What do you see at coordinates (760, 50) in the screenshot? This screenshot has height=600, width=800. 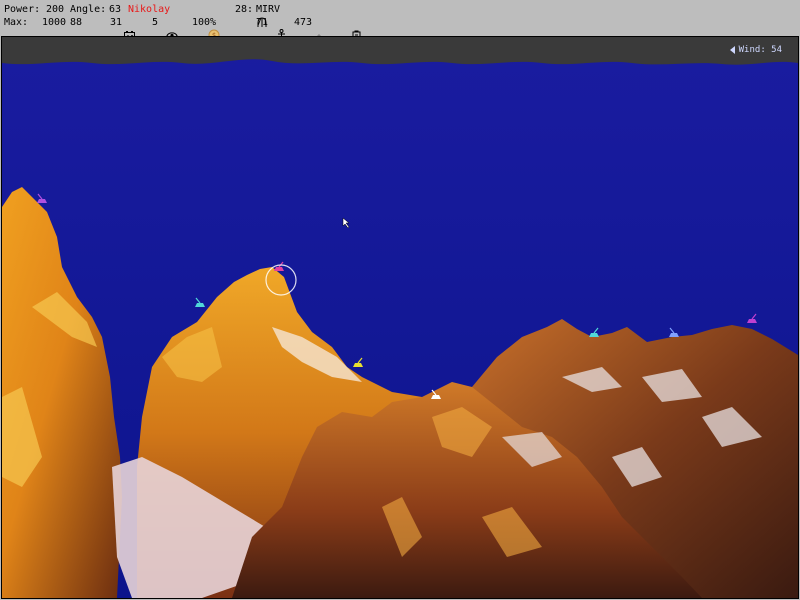 I see `wind-label: Wind: 54` at bounding box center [760, 50].